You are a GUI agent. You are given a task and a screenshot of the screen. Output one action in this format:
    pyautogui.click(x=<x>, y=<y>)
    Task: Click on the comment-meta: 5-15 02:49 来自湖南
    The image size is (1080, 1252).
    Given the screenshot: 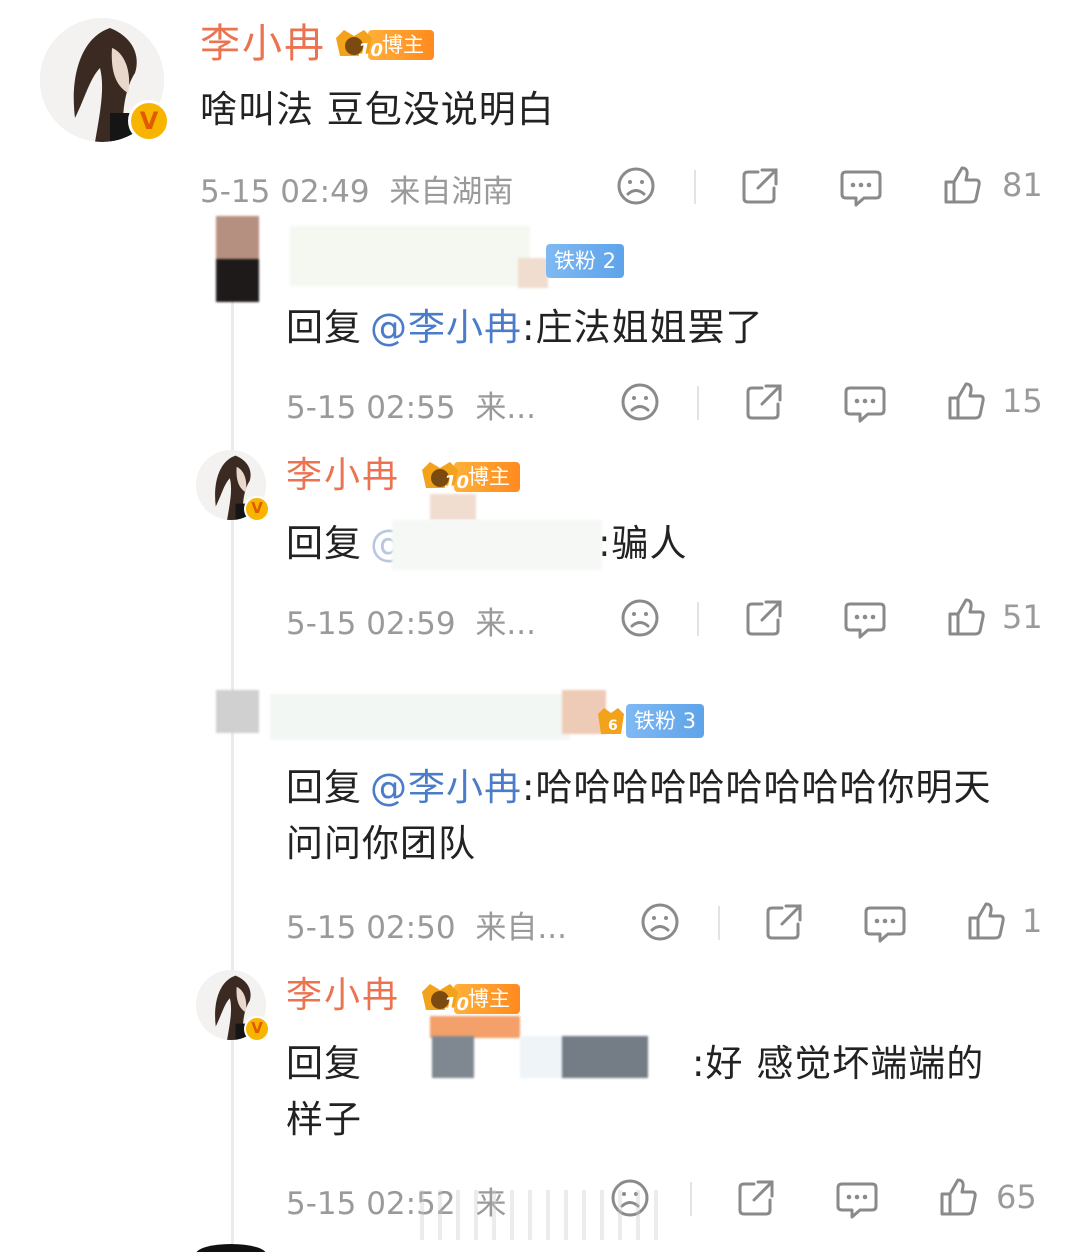 What is the action you would take?
    pyautogui.click(x=356, y=188)
    